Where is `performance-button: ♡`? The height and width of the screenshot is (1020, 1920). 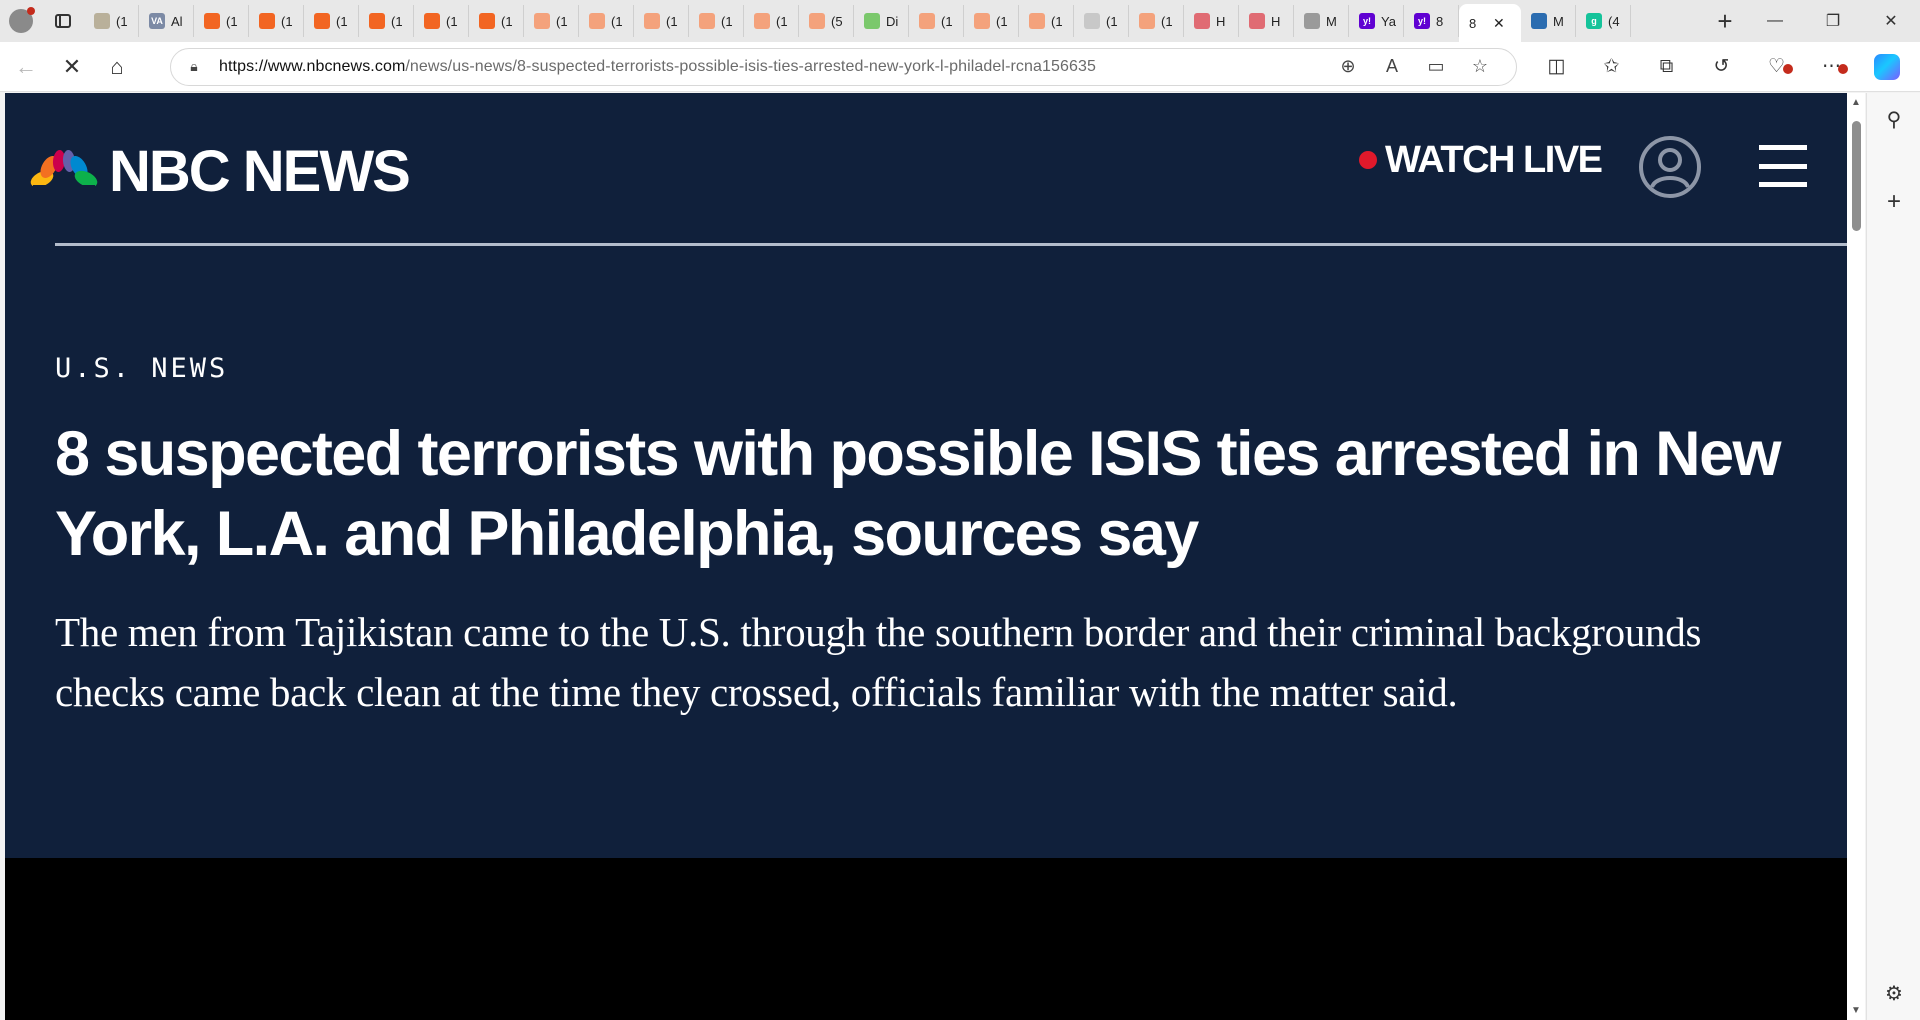 performance-button: ♡ is located at coordinates (1776, 67).